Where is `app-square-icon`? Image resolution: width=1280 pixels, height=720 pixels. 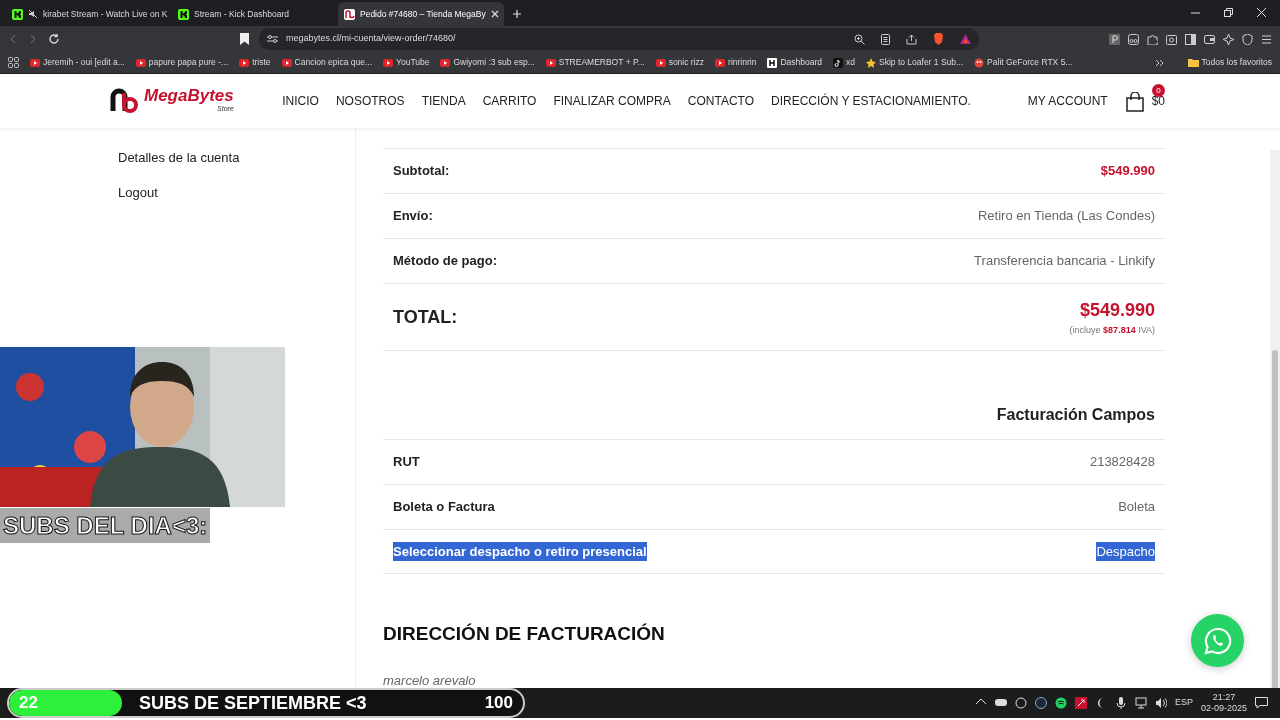
app-square-icon is located at coordinates (1080, 703).